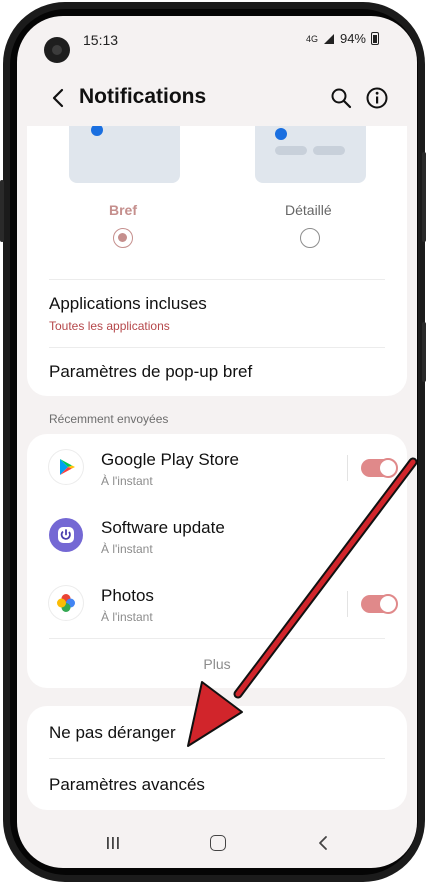  I want to click on google-photos-icon, so click(66, 603).